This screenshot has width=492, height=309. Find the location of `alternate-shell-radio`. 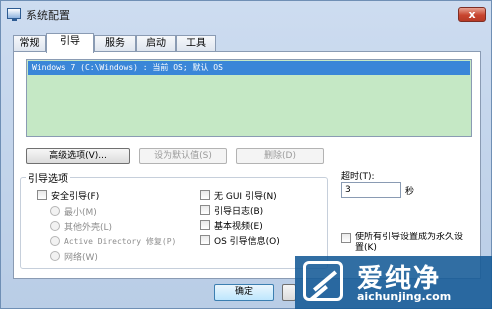

alternate-shell-radio is located at coordinates (55, 226).